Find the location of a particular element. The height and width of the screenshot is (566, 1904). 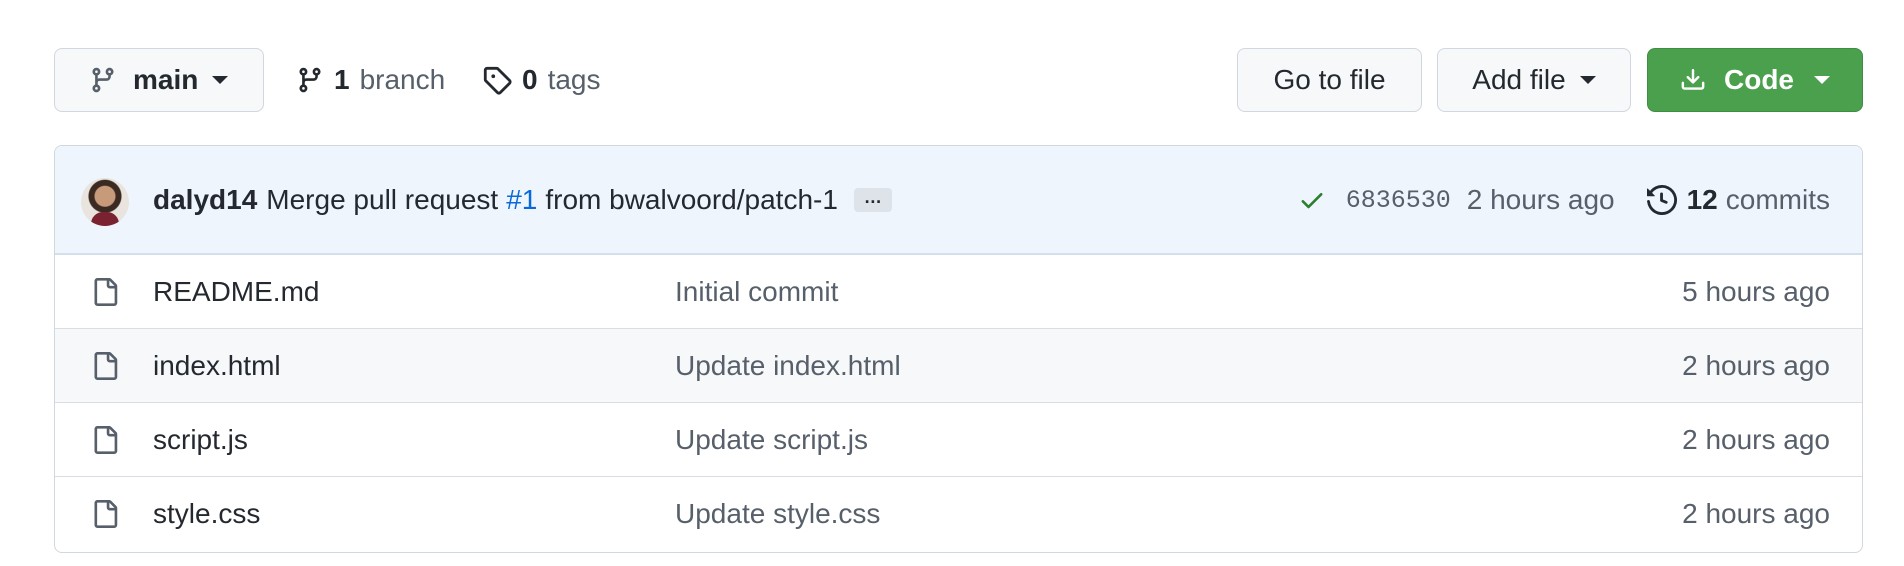

commit-message-suffix: from bwalvoord/patch-1 is located at coordinates (691, 200).